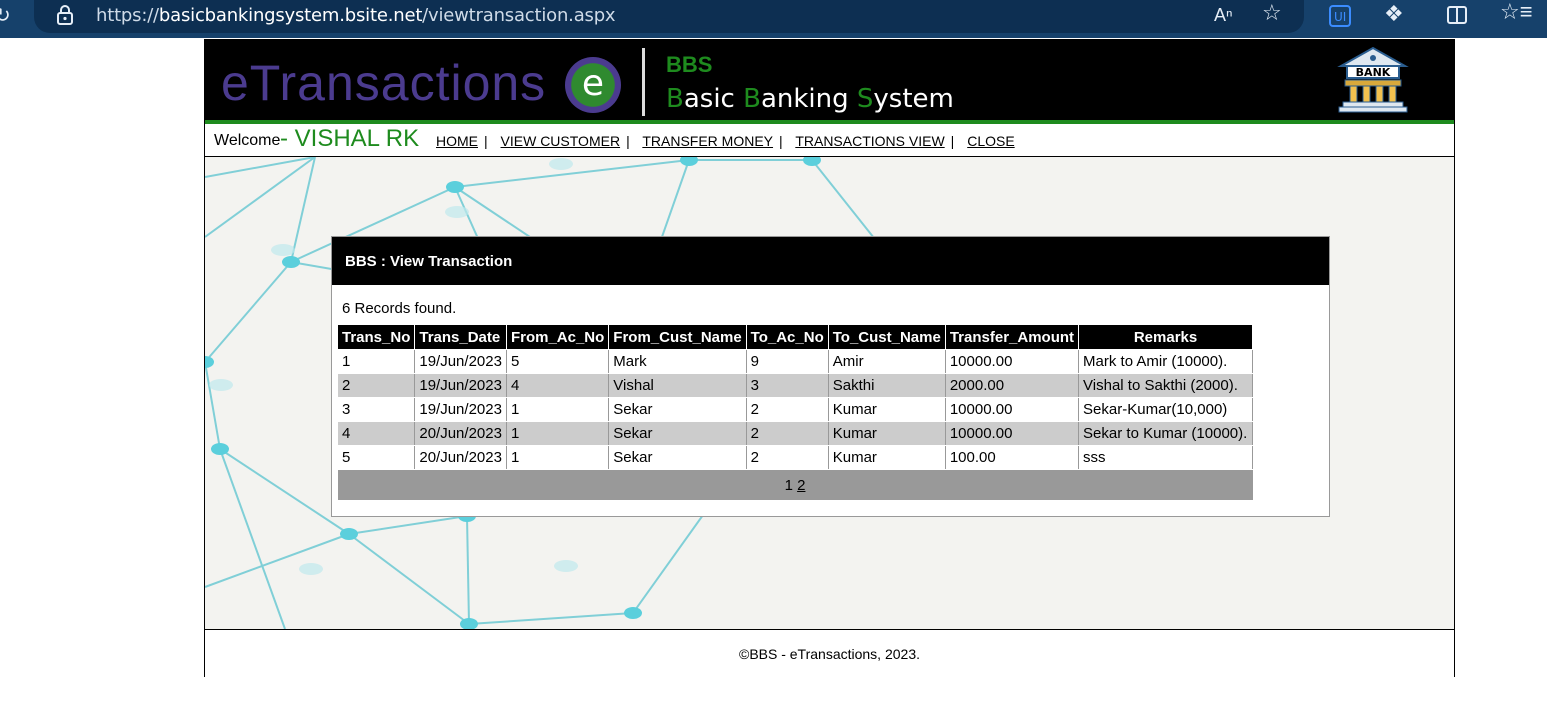  What do you see at coordinates (1166, 337) in the screenshot?
I see `column-header: Remarks` at bounding box center [1166, 337].